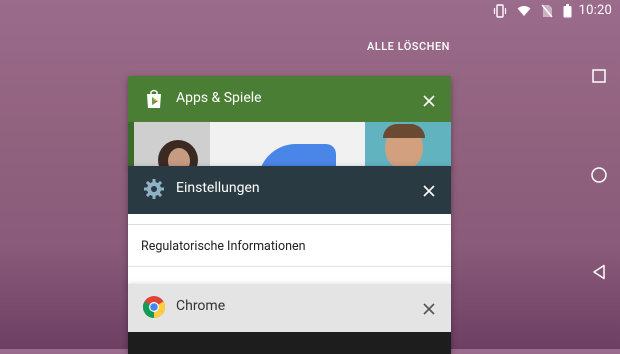  I want to click on home-button, so click(599, 175).